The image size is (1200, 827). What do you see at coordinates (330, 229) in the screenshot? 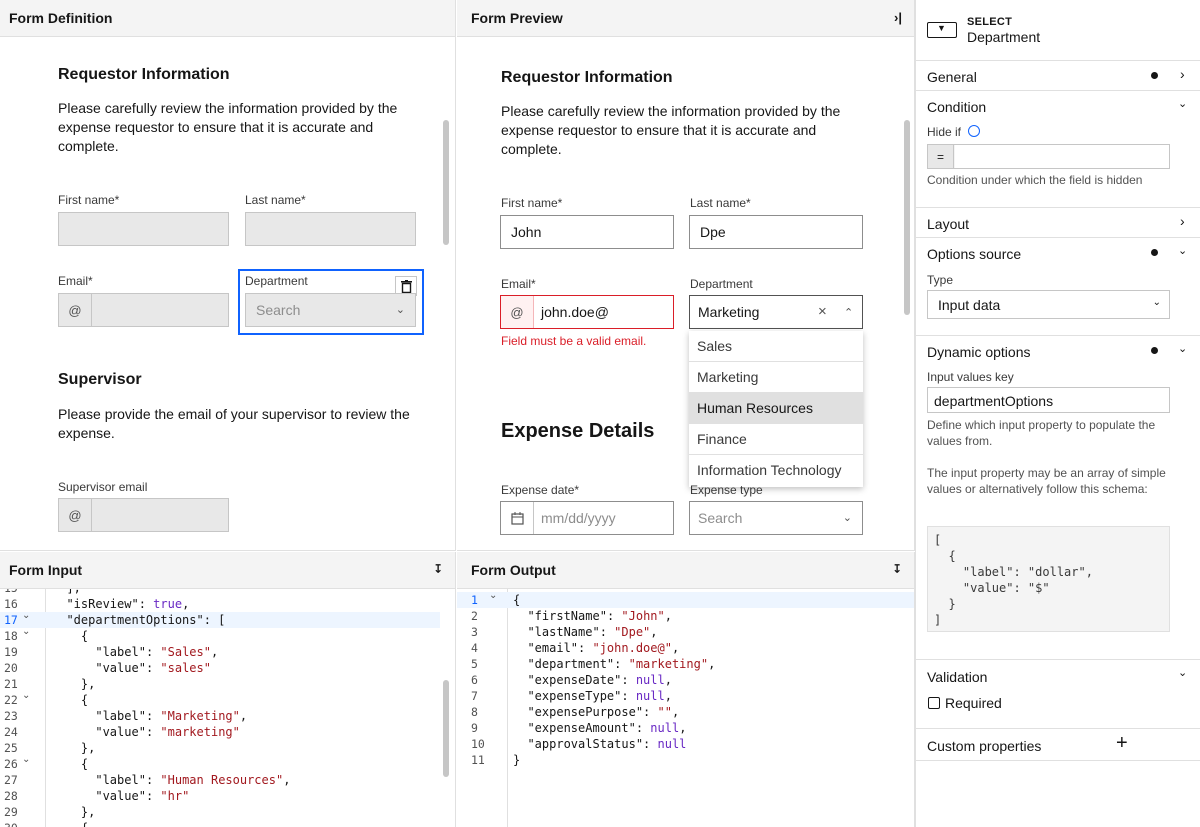
I see `last-name-field` at bounding box center [330, 229].